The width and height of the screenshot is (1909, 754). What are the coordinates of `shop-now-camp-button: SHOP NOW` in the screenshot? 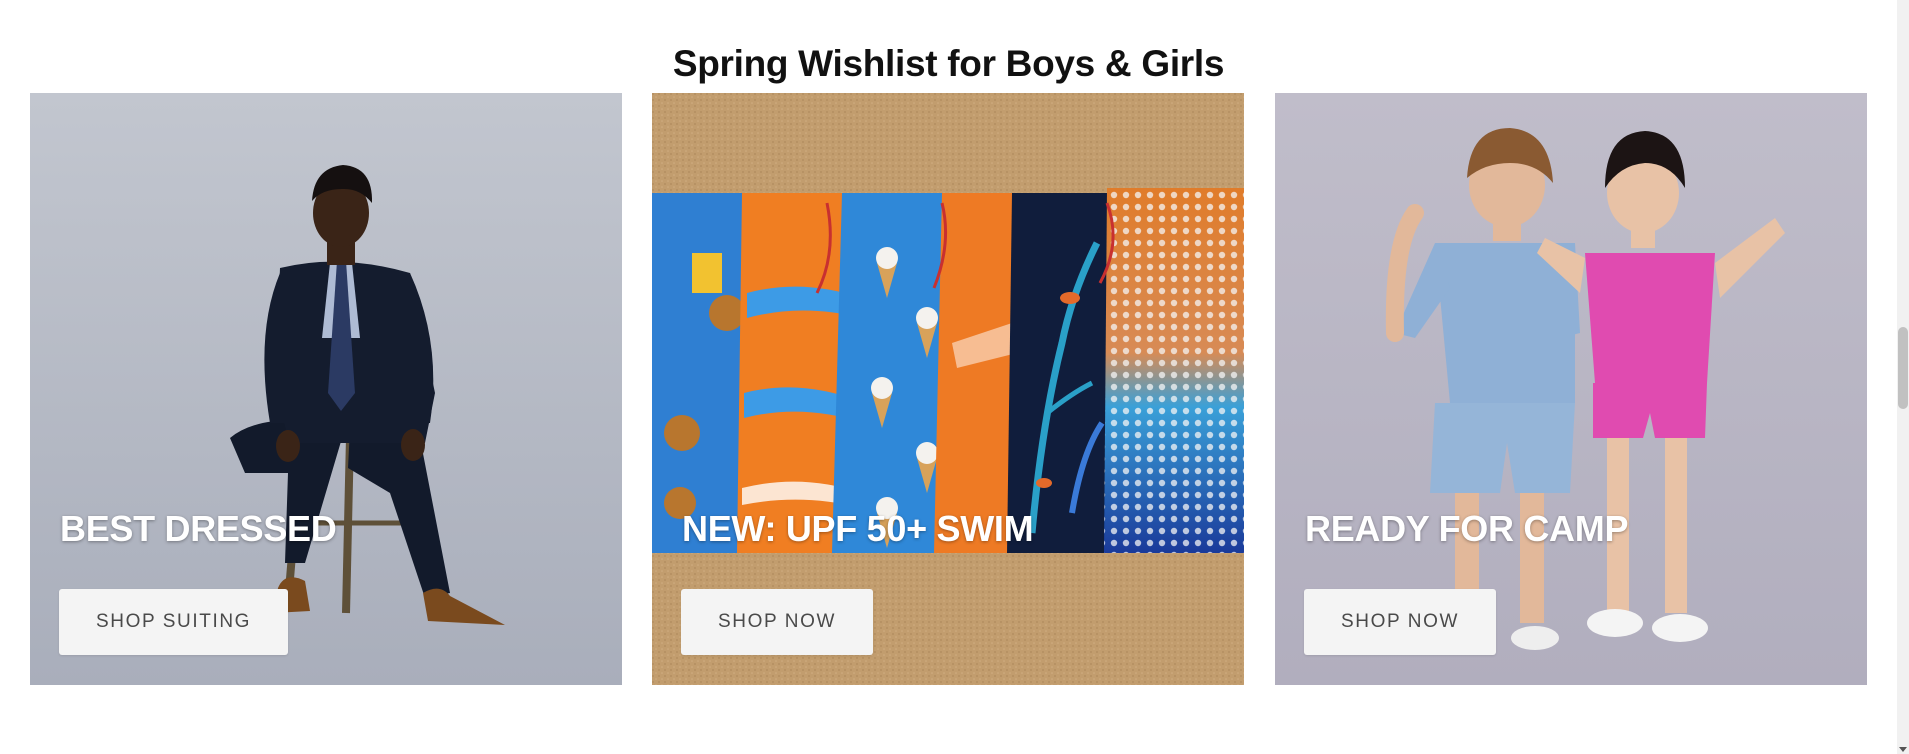 It's located at (1400, 622).